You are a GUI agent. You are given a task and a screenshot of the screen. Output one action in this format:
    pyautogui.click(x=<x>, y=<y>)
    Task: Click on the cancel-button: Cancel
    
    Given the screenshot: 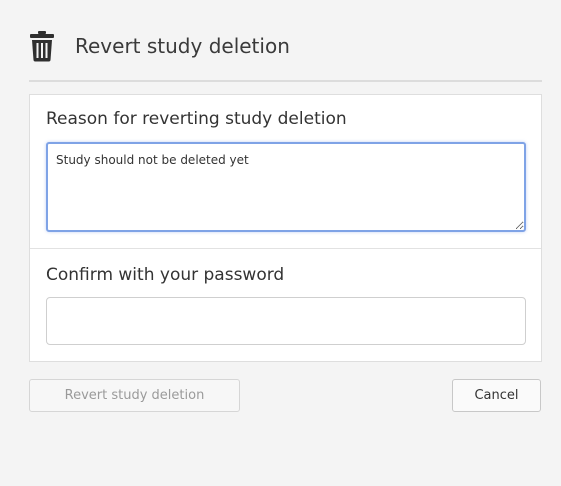 What is the action you would take?
    pyautogui.click(x=496, y=395)
    